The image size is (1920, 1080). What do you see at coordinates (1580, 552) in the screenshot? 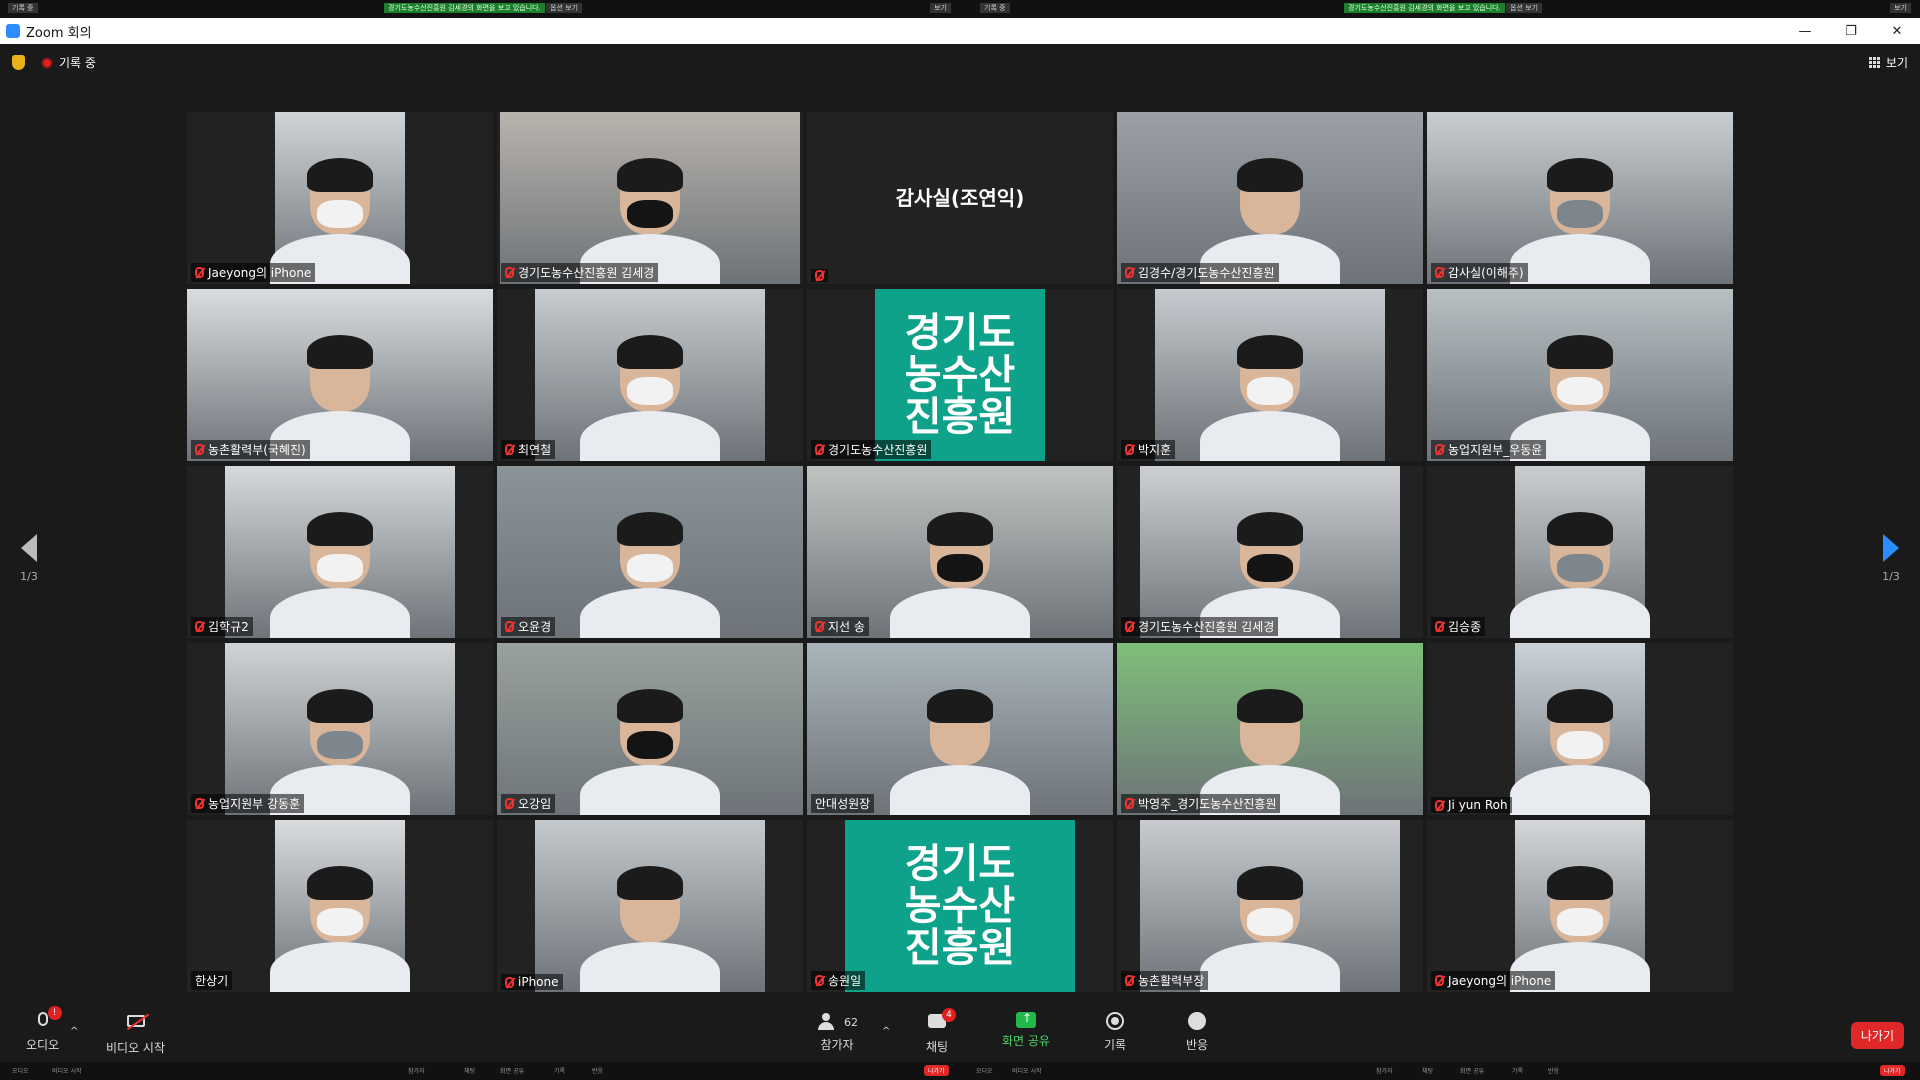
I see `participant-tile: 김승종` at bounding box center [1580, 552].